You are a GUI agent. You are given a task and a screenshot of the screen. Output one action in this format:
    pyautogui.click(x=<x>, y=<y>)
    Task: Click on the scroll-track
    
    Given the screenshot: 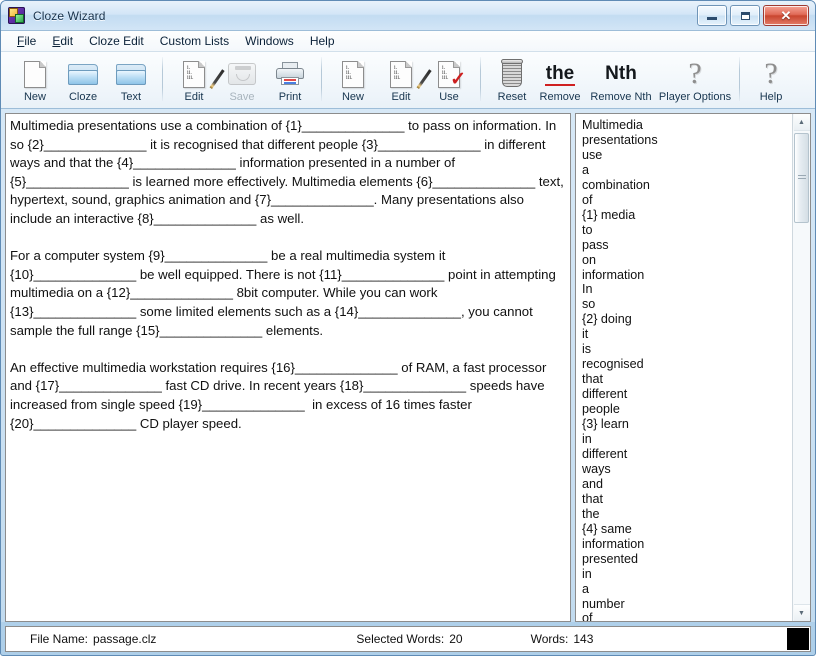 What is the action you would take?
    pyautogui.click(x=801, y=367)
    